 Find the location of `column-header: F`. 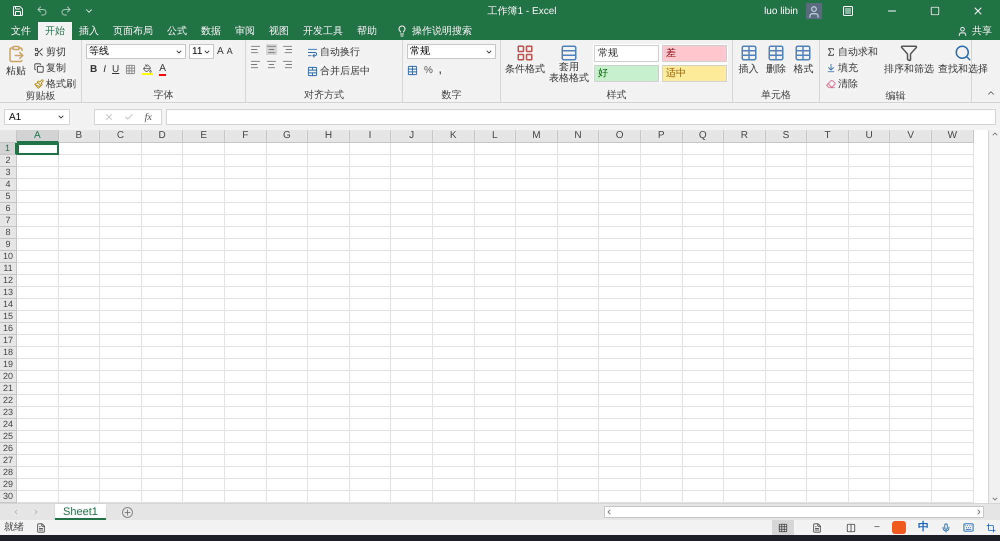

column-header: F is located at coordinates (245, 136).